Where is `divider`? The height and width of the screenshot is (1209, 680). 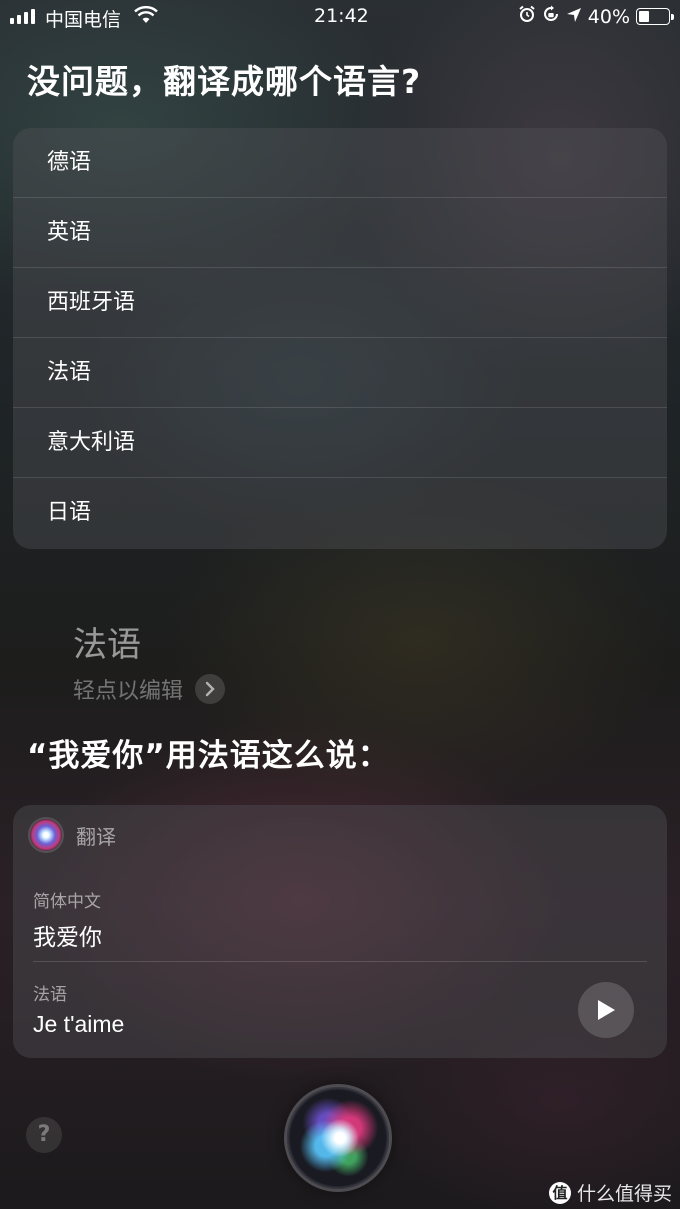 divider is located at coordinates (340, 961).